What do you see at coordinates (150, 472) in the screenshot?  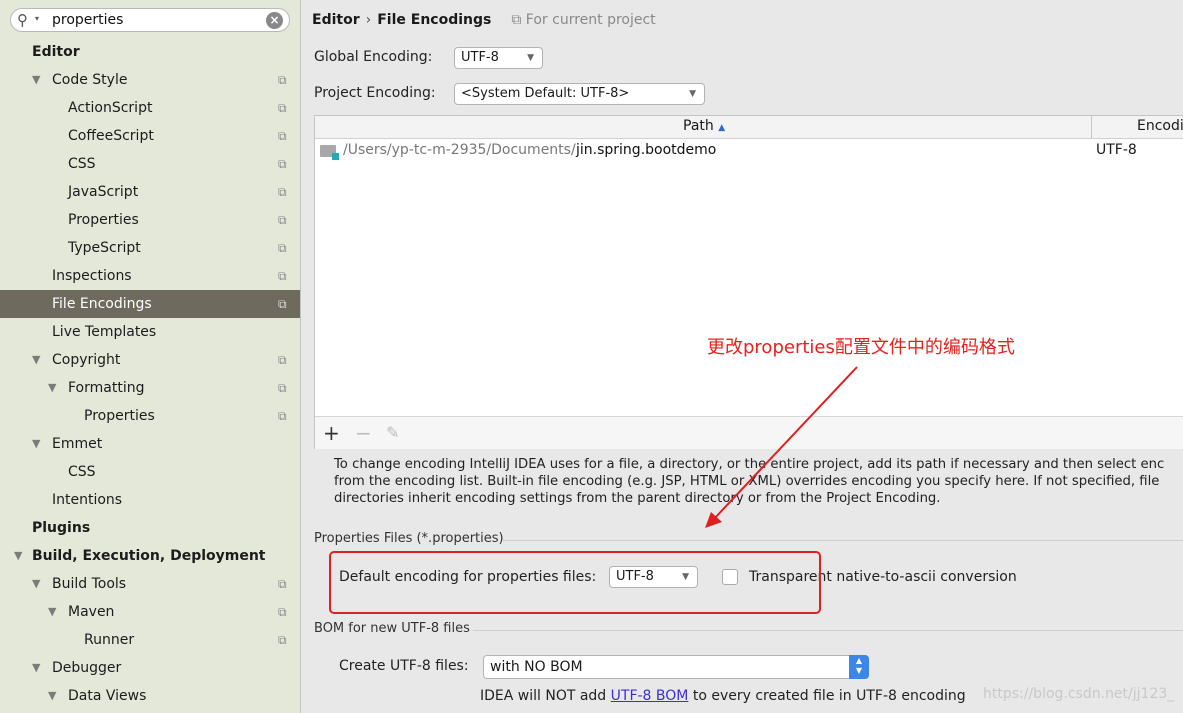 I see `sidebar-item-css: CSS` at bounding box center [150, 472].